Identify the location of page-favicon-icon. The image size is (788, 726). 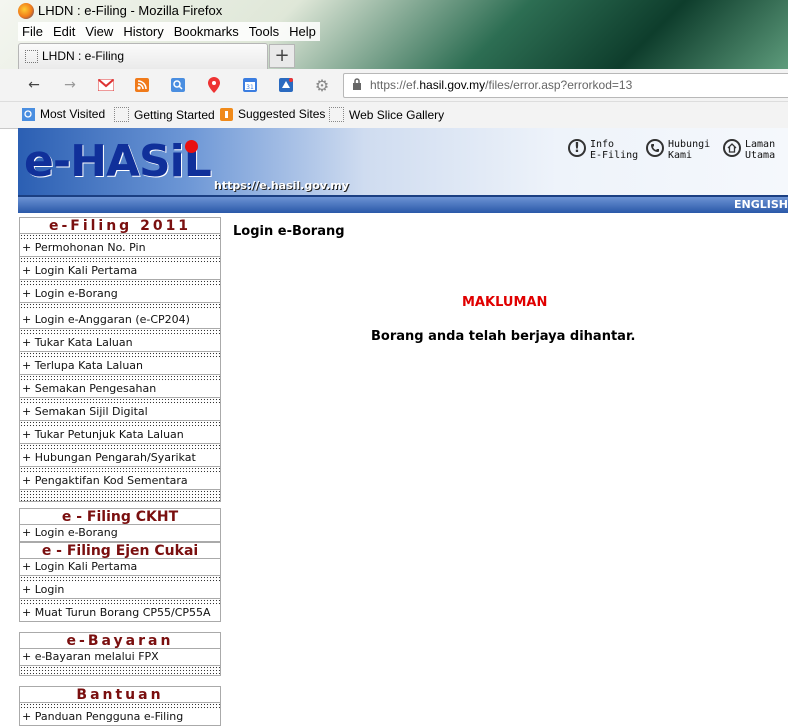
(31, 56).